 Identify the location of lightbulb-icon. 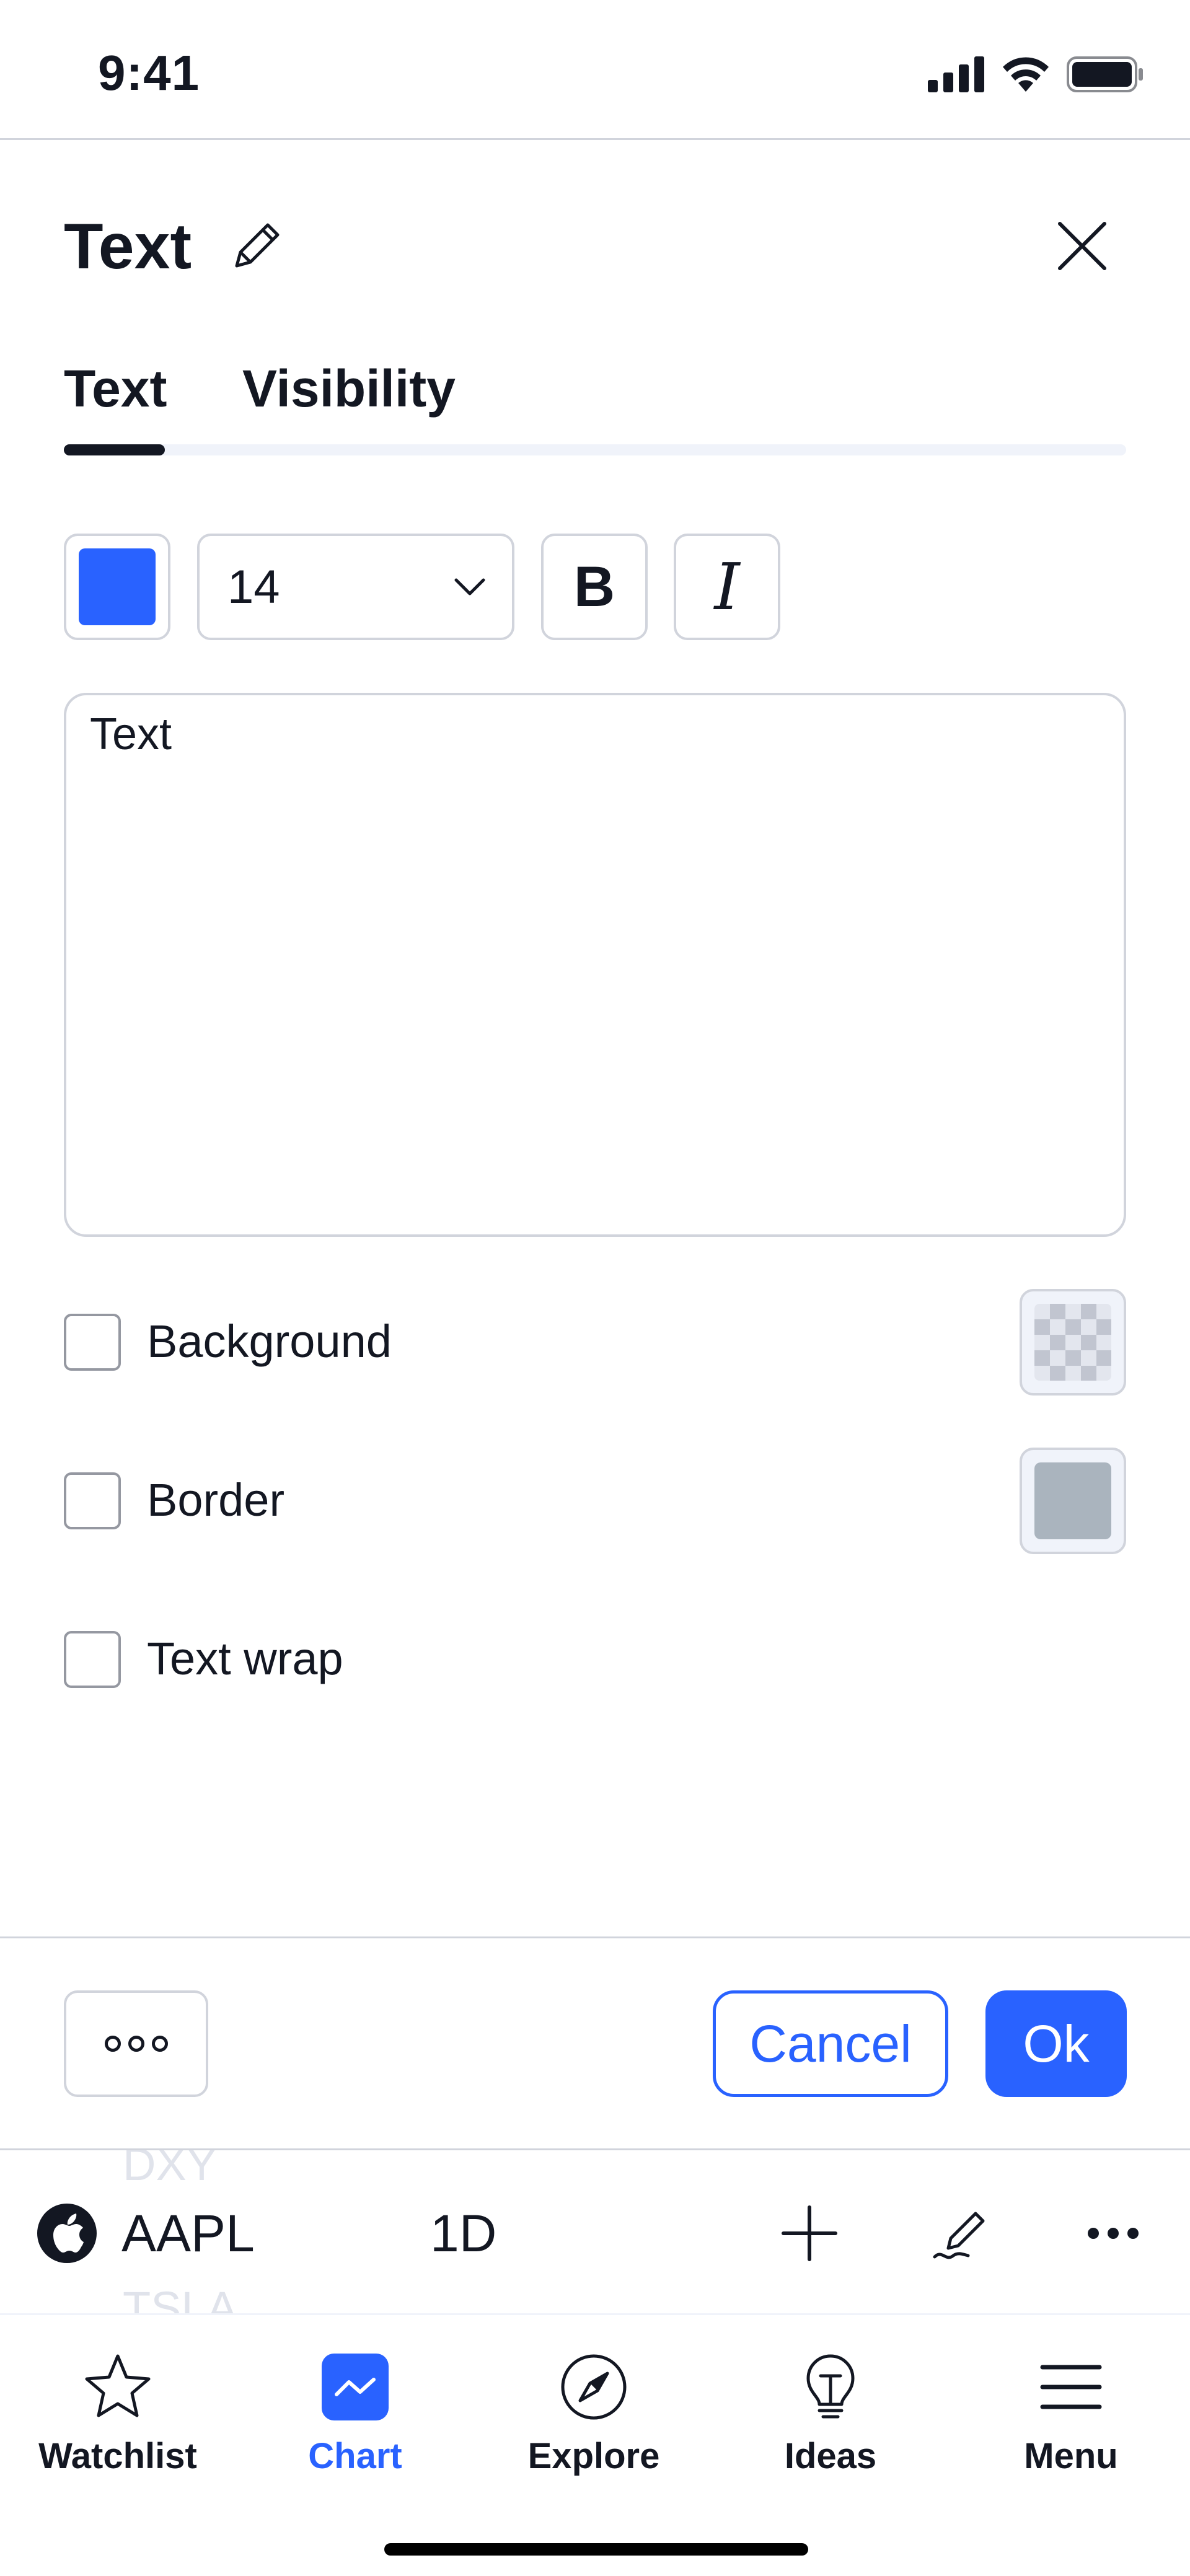
(830, 2387).